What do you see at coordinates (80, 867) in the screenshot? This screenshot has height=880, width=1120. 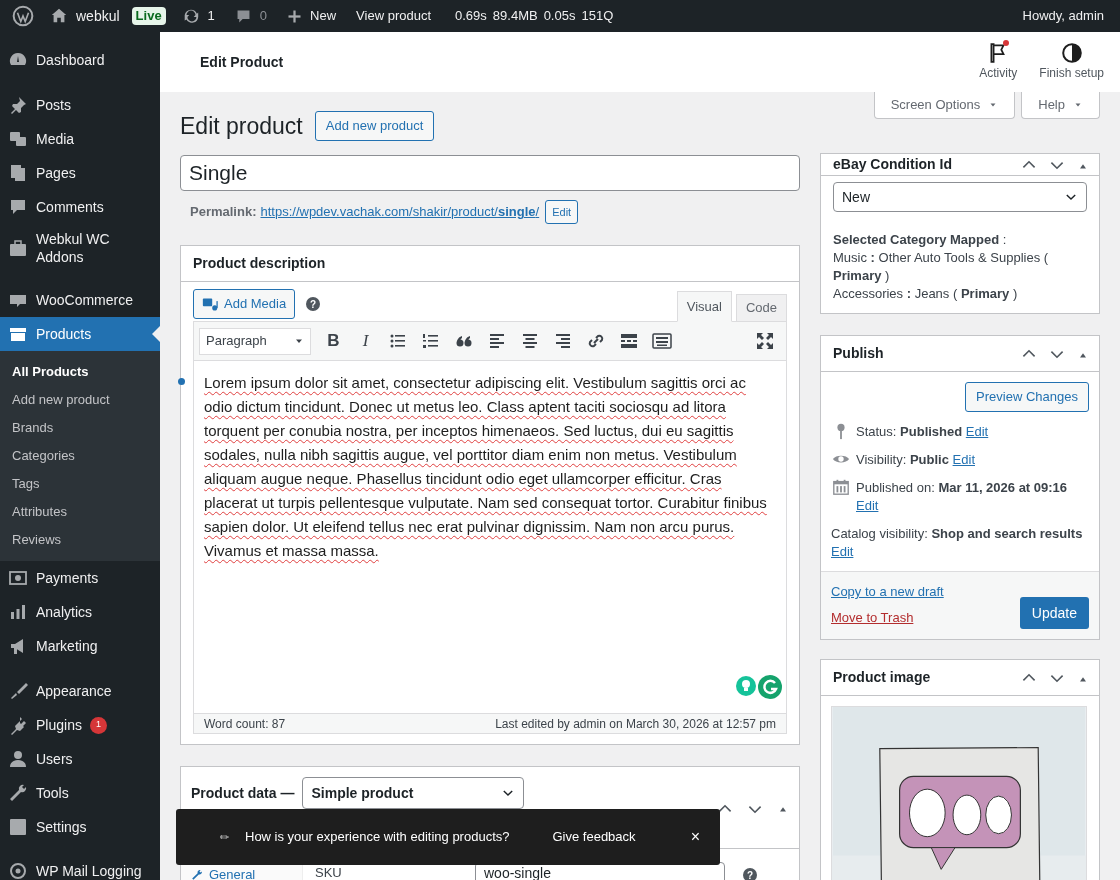 I see `sidebar-item: WP Mail Logging` at bounding box center [80, 867].